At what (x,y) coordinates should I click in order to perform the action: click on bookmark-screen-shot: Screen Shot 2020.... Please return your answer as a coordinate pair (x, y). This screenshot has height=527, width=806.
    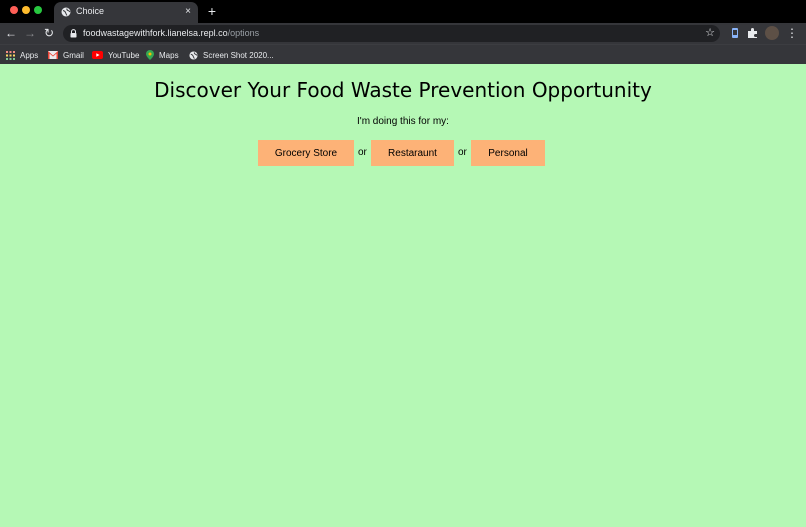
    Looking at the image, I should click on (231, 55).